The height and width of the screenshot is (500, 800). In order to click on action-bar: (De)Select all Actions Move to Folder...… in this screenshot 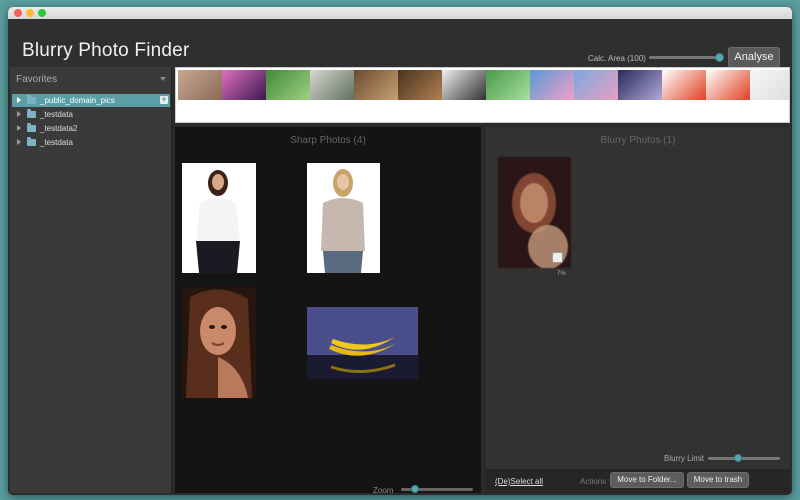, I will do `click(638, 481)`.